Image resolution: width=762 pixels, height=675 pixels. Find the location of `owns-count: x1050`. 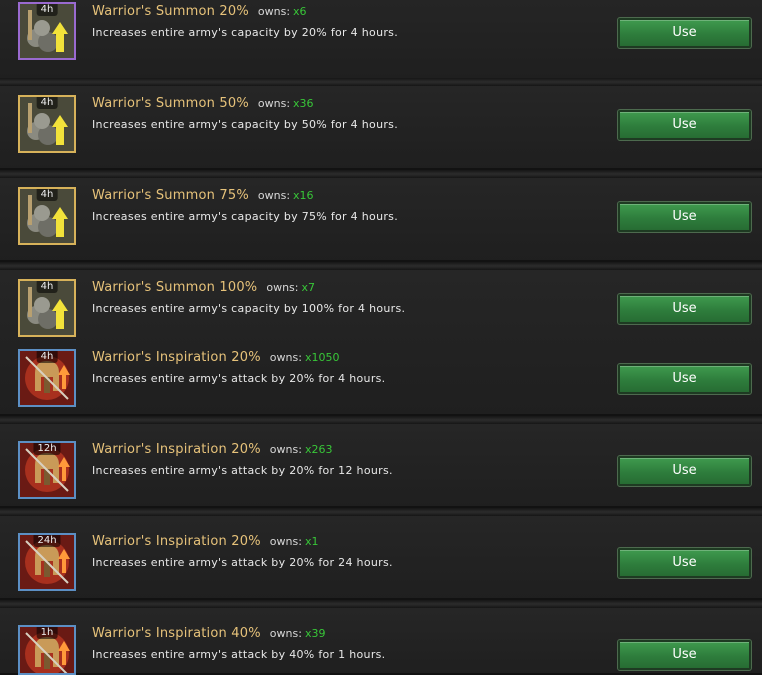

owns-count: x1050 is located at coordinates (322, 357).